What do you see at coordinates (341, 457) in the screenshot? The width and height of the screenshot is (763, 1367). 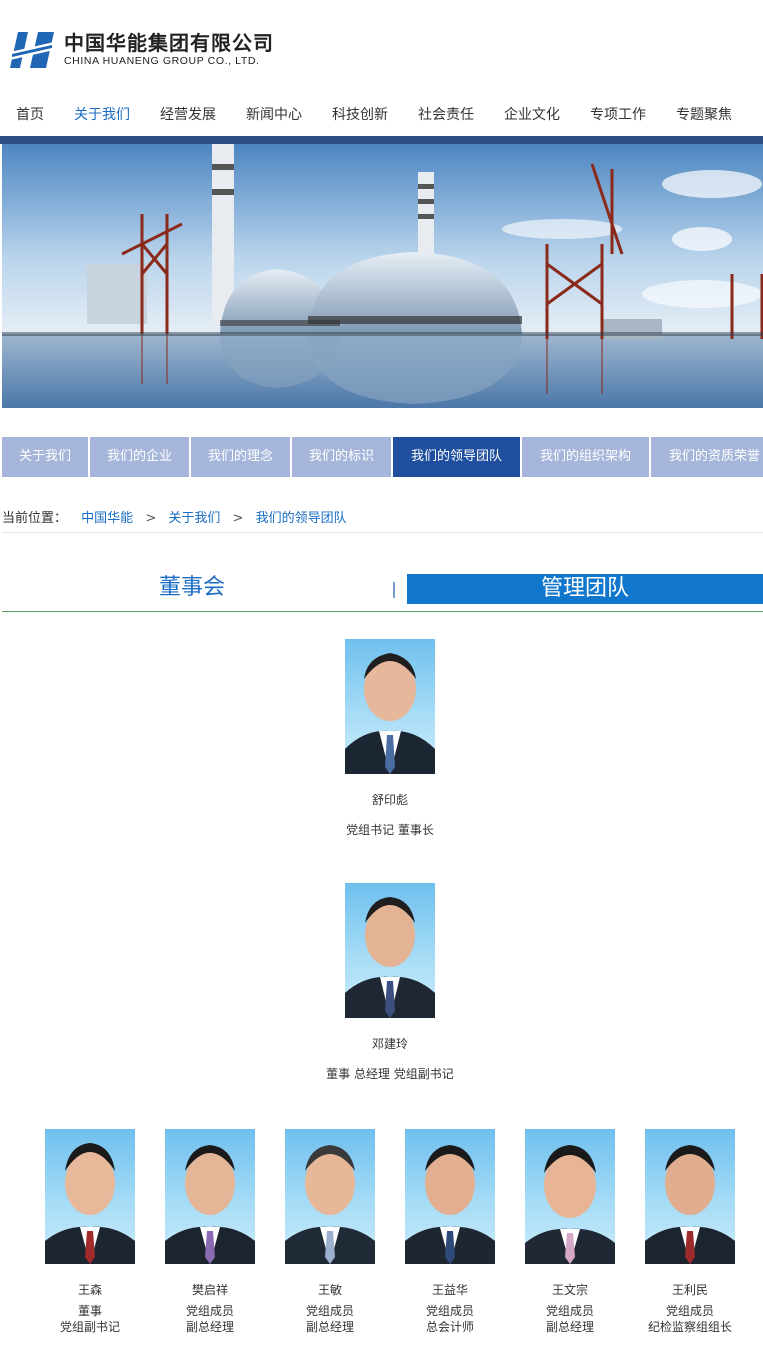 I see `subnav-item-logo: 我们的标识` at bounding box center [341, 457].